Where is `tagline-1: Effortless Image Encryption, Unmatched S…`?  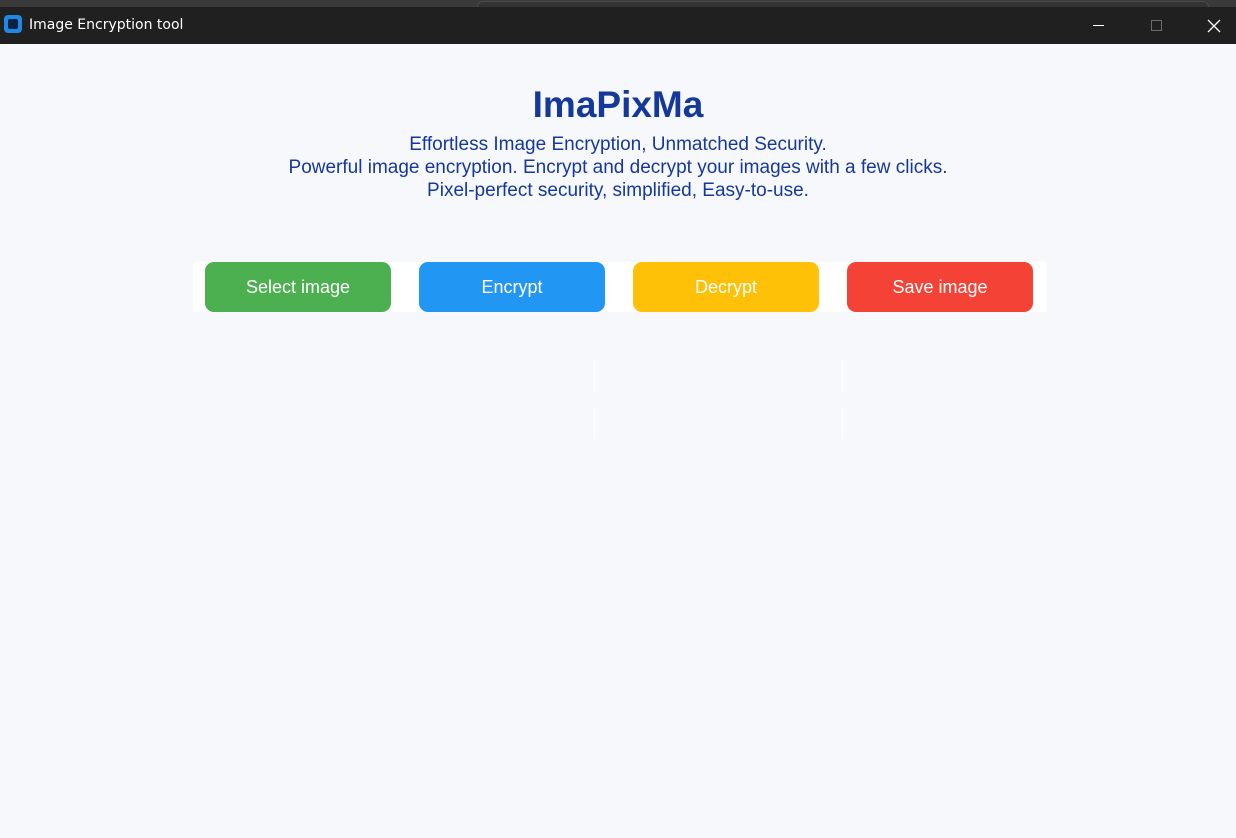
tagline-1: Effortless Image Encryption, Unmatched S… is located at coordinates (618, 144).